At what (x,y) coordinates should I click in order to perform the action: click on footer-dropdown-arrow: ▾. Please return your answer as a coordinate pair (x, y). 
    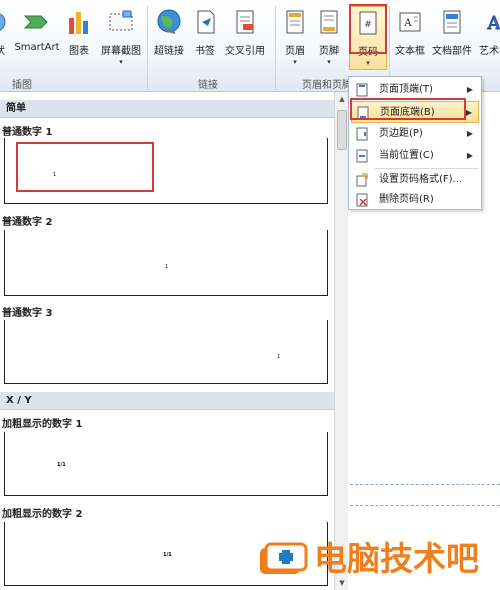
    Looking at the image, I should click on (329, 62).